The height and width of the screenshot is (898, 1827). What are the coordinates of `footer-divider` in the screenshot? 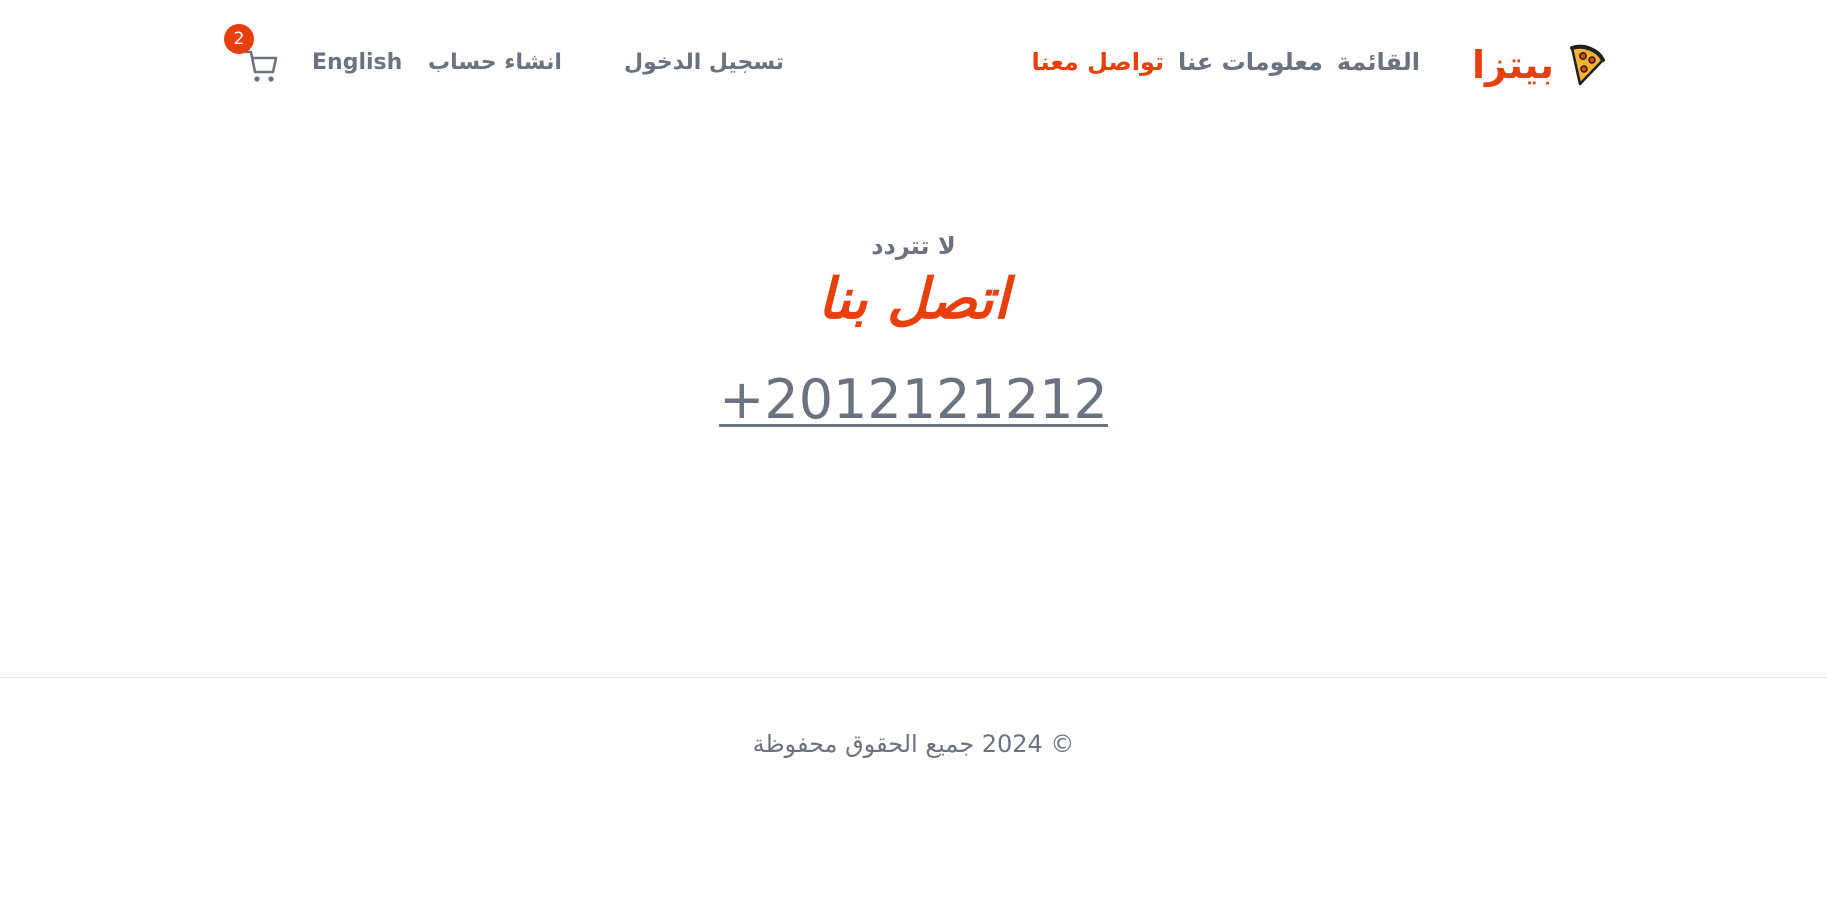 It's located at (913, 677).